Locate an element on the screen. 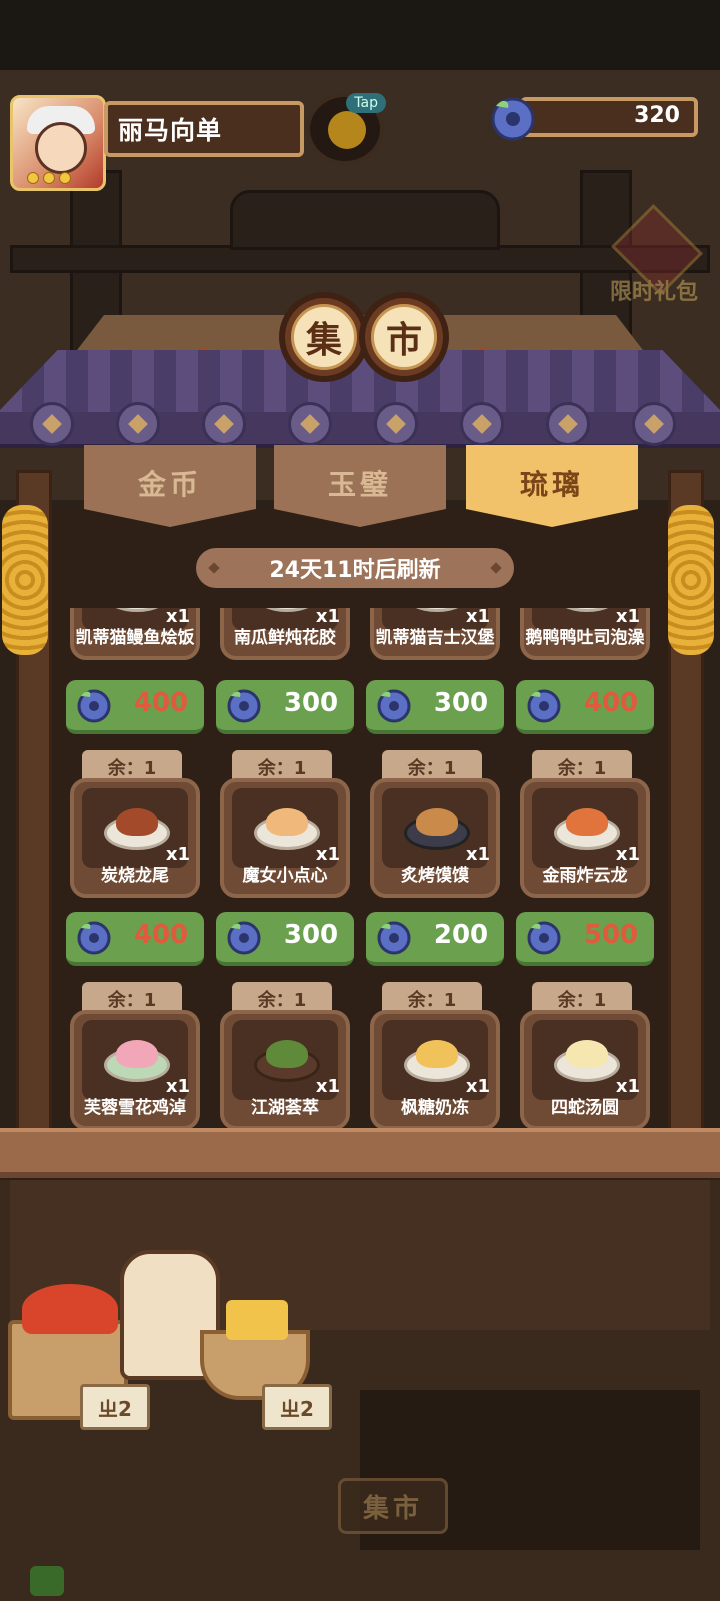  stall-counter is located at coordinates (360, 1153).